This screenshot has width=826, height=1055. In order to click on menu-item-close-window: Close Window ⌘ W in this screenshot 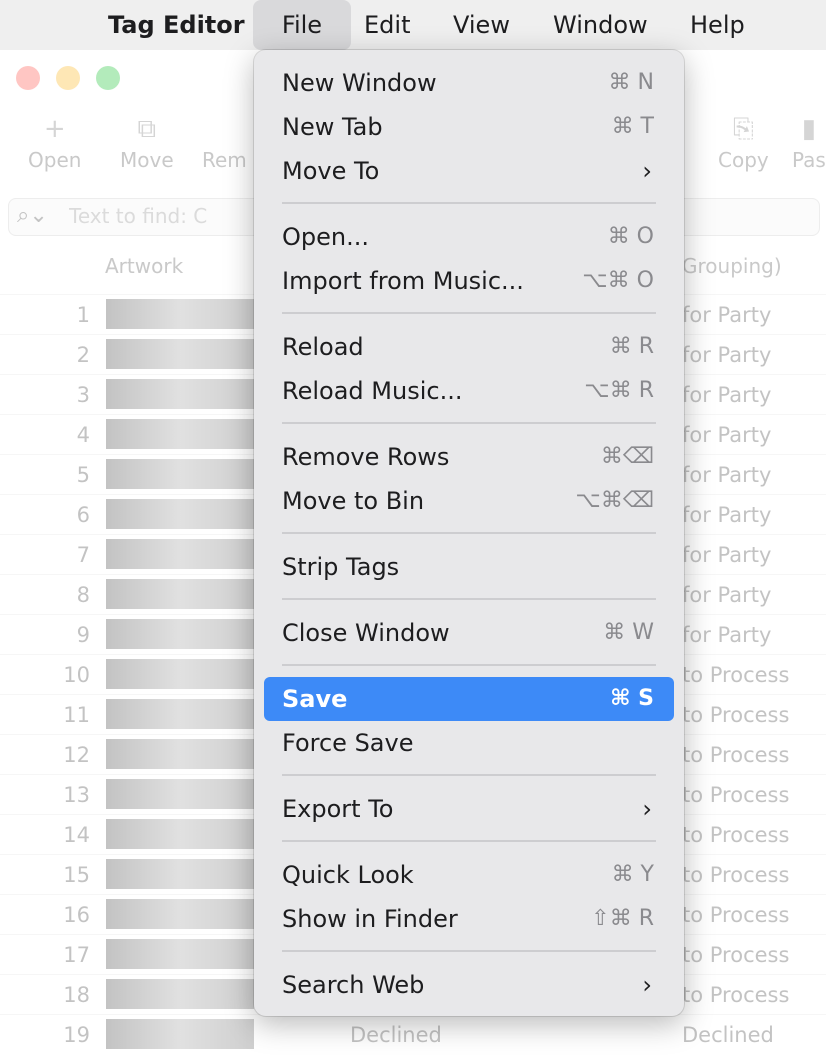, I will do `click(469, 633)`.